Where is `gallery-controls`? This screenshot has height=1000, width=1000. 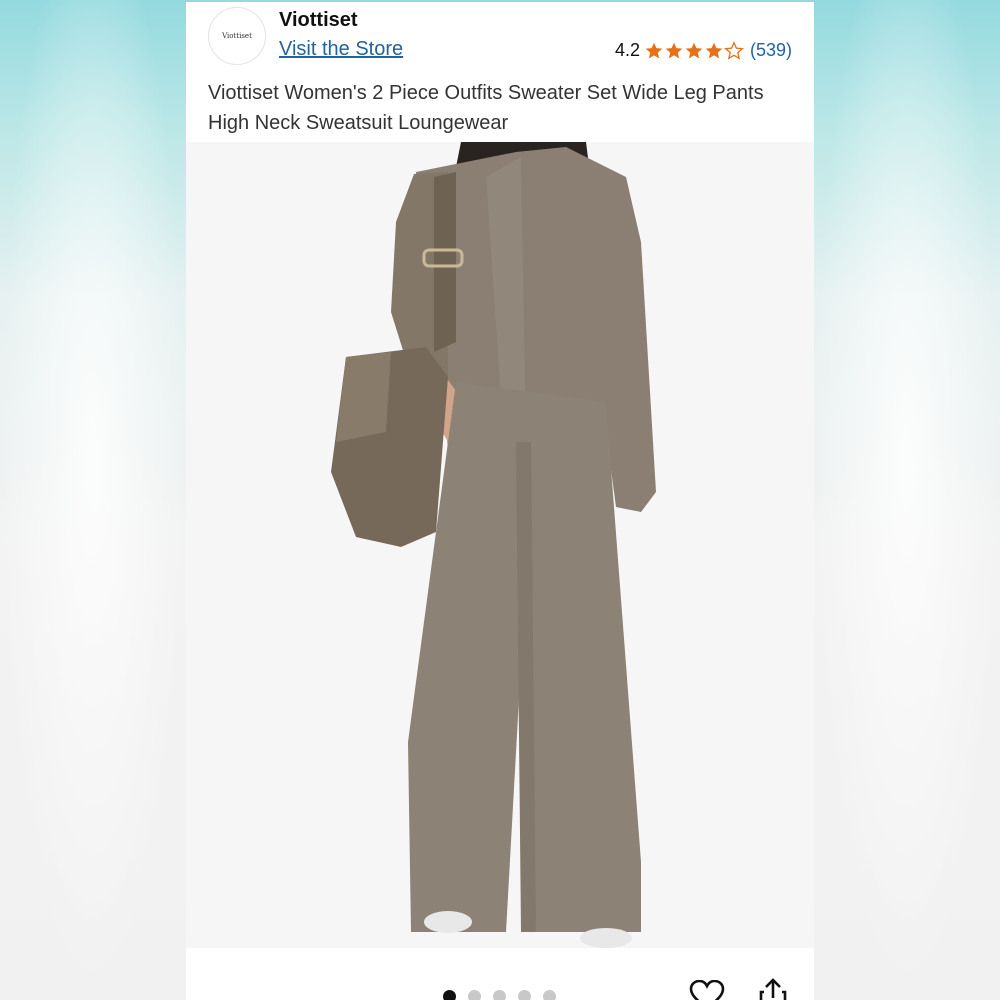 gallery-controls is located at coordinates (500, 974).